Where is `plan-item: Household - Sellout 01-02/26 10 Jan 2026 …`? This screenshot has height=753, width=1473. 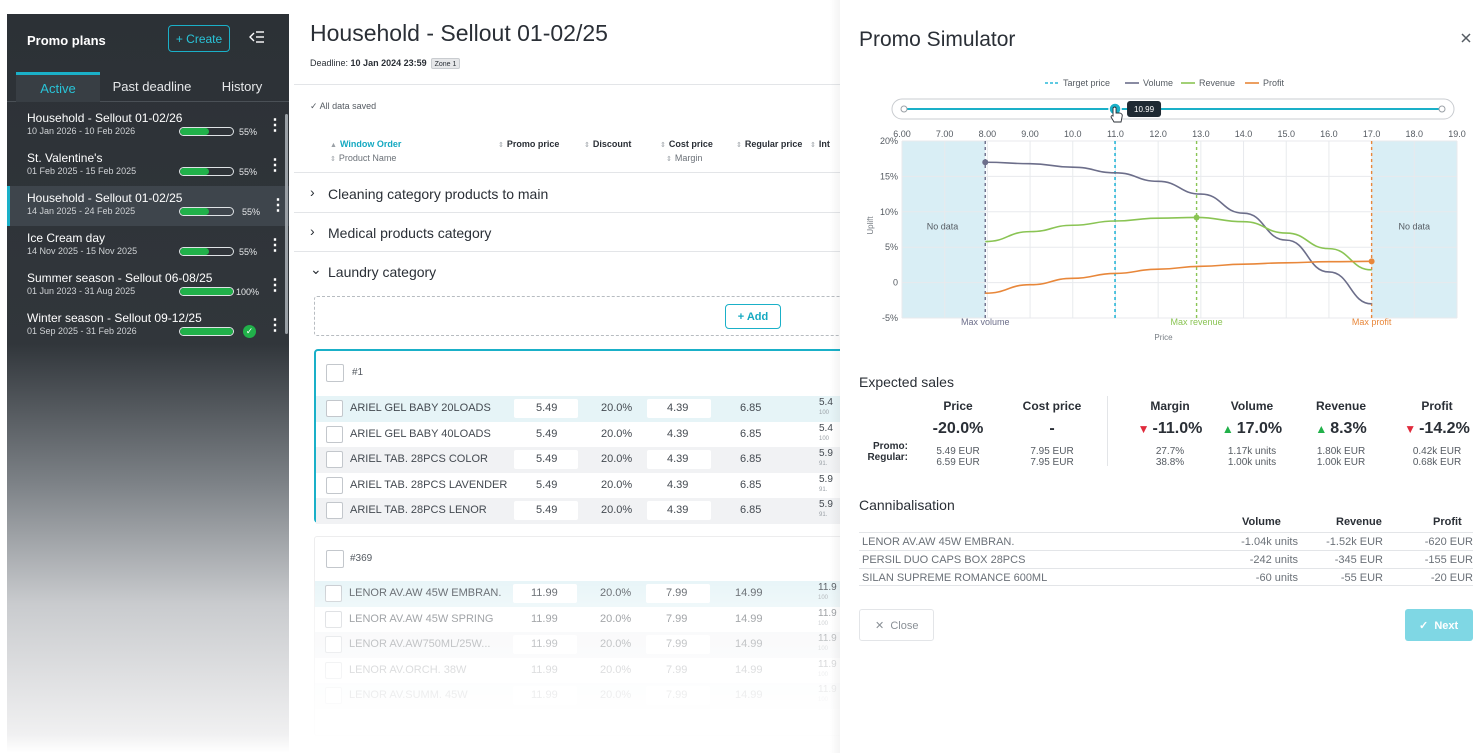 plan-item: Household - Sellout 01-02/26 10 Jan 2026 … is located at coordinates (148, 126).